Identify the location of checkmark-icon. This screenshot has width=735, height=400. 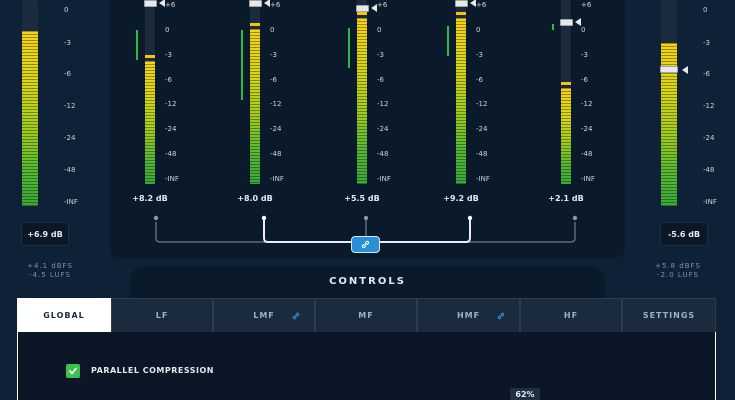
(73, 371).